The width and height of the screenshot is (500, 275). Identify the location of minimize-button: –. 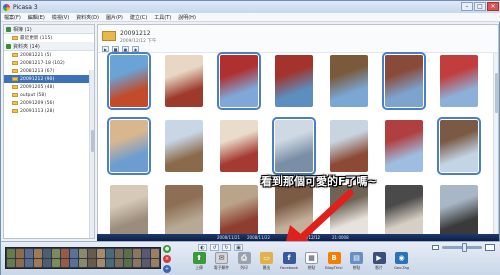
(467, 6).